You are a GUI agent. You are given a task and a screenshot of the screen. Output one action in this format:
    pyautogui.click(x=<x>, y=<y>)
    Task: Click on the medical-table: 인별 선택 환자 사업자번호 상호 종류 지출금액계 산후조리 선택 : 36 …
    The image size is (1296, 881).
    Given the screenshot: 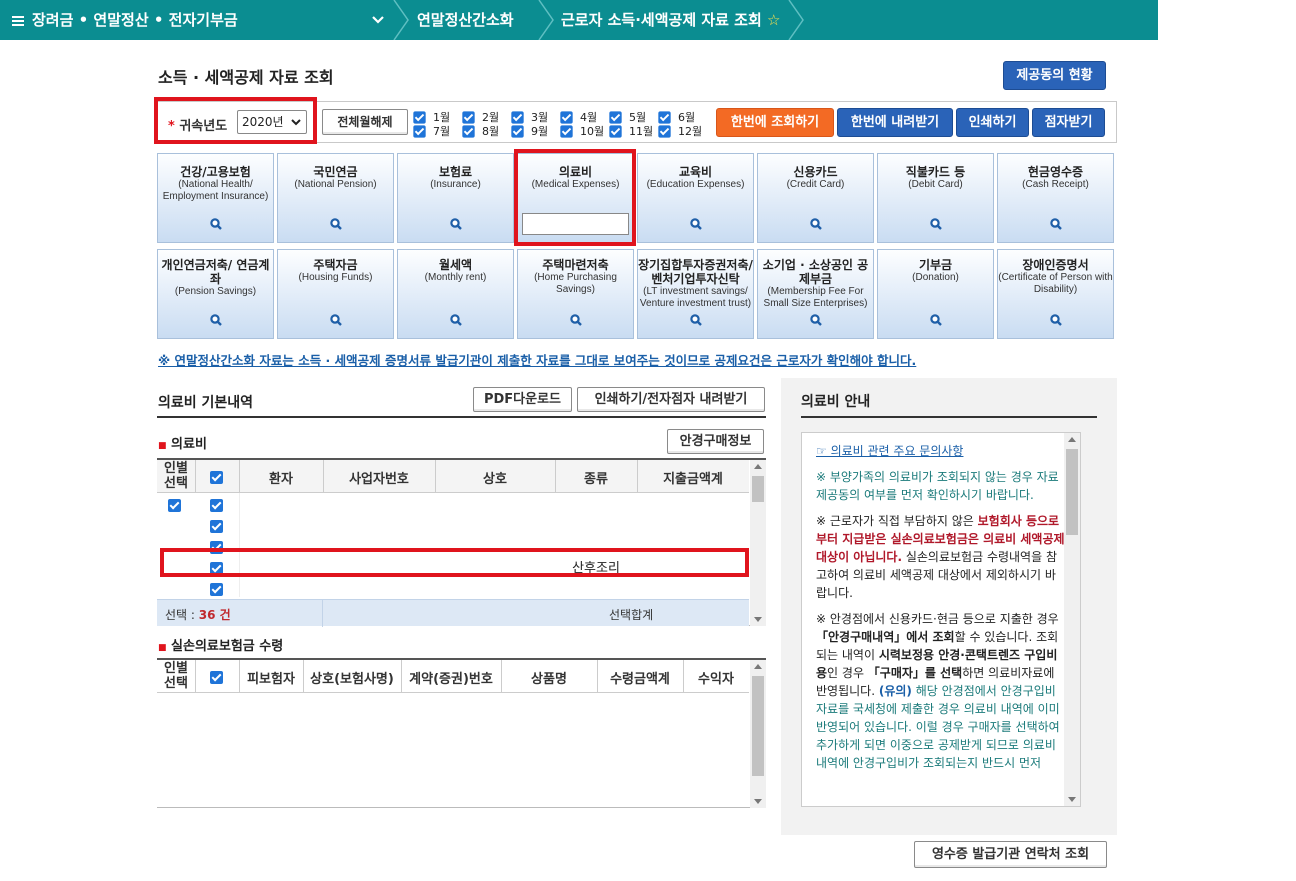 What is the action you would take?
    pyautogui.click(x=461, y=542)
    